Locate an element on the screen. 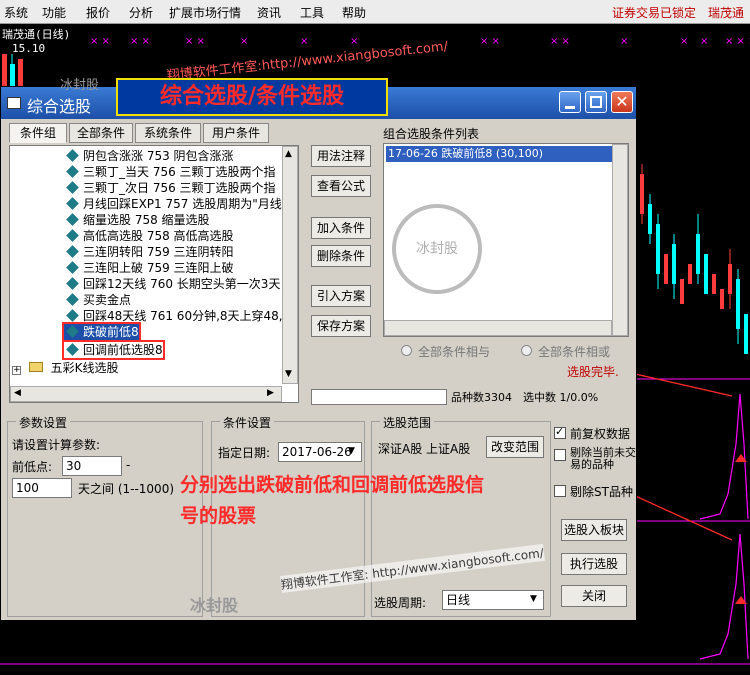 The width and height of the screenshot is (750, 675). change-range-button: 改变范围 is located at coordinates (515, 447).